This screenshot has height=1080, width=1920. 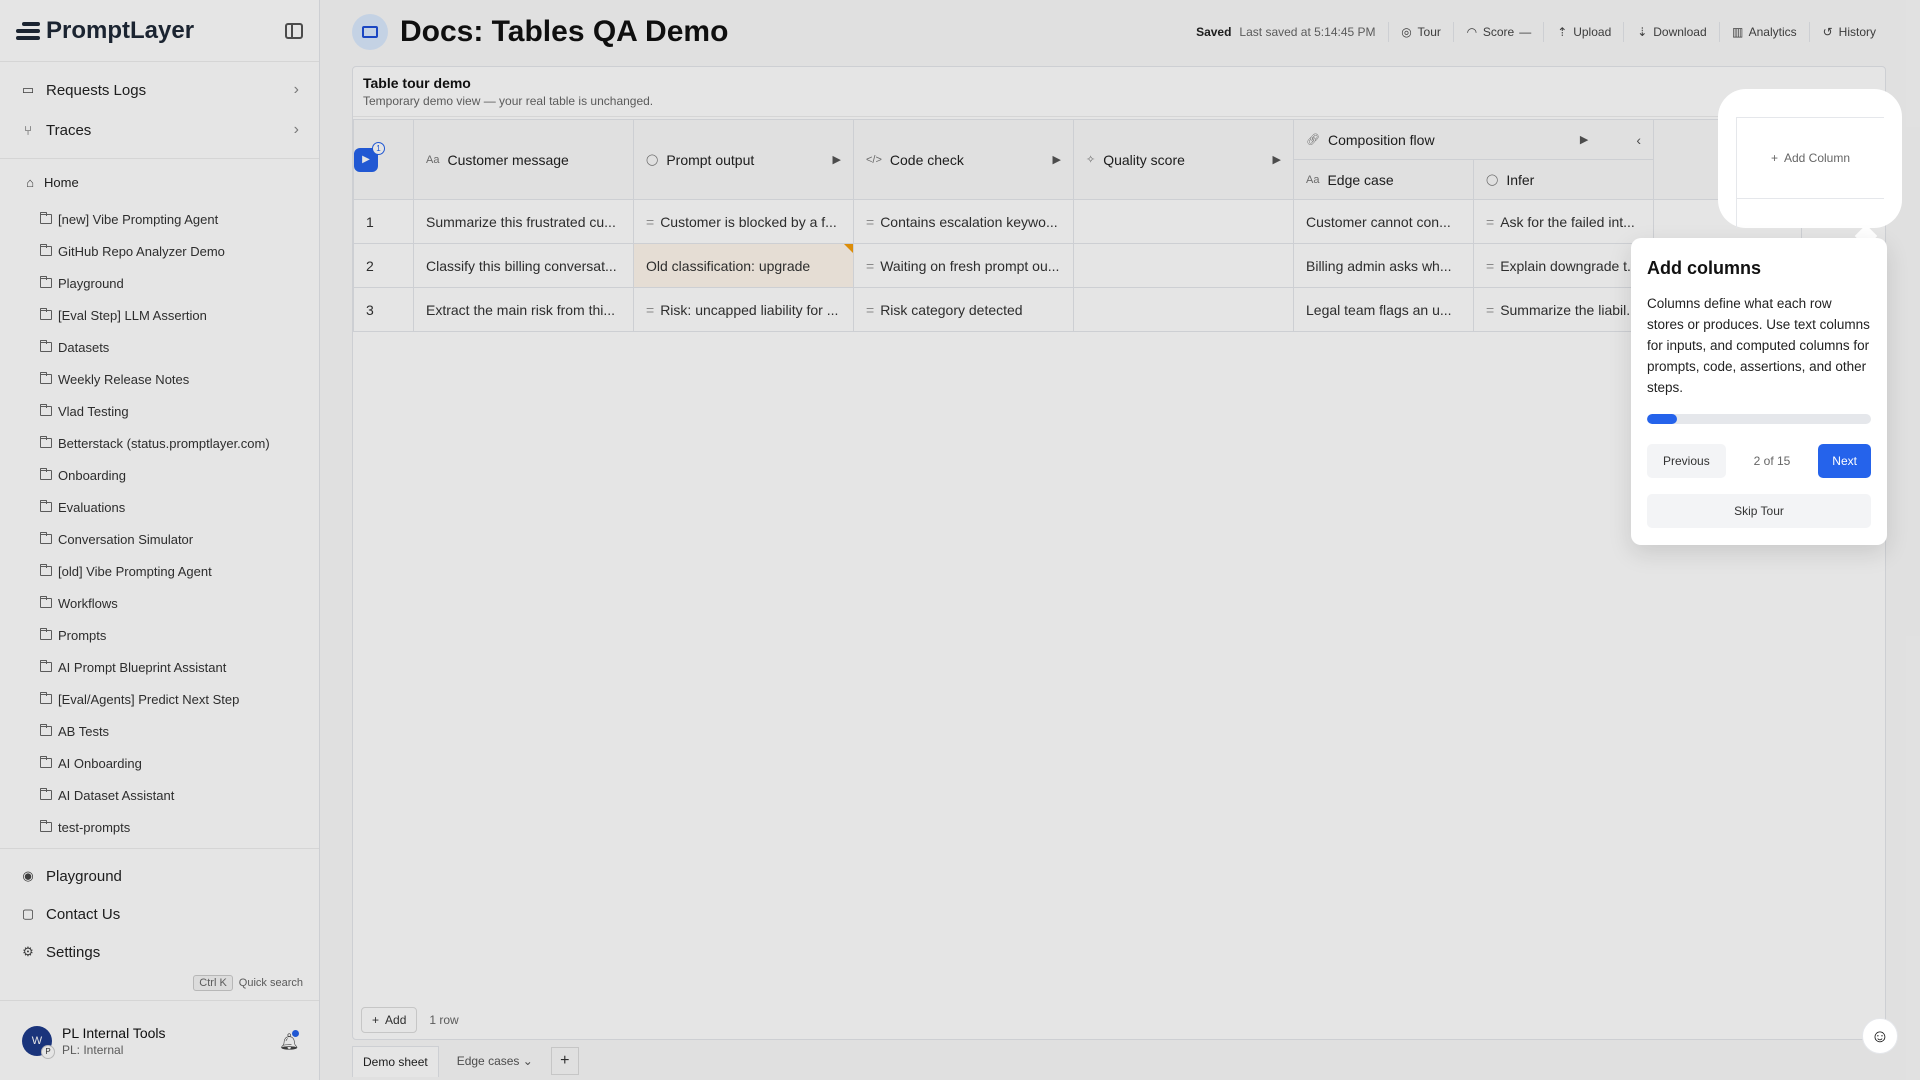 I want to click on folder-item: Betterstack (status.promptlayer.com), so click(x=162, y=443).